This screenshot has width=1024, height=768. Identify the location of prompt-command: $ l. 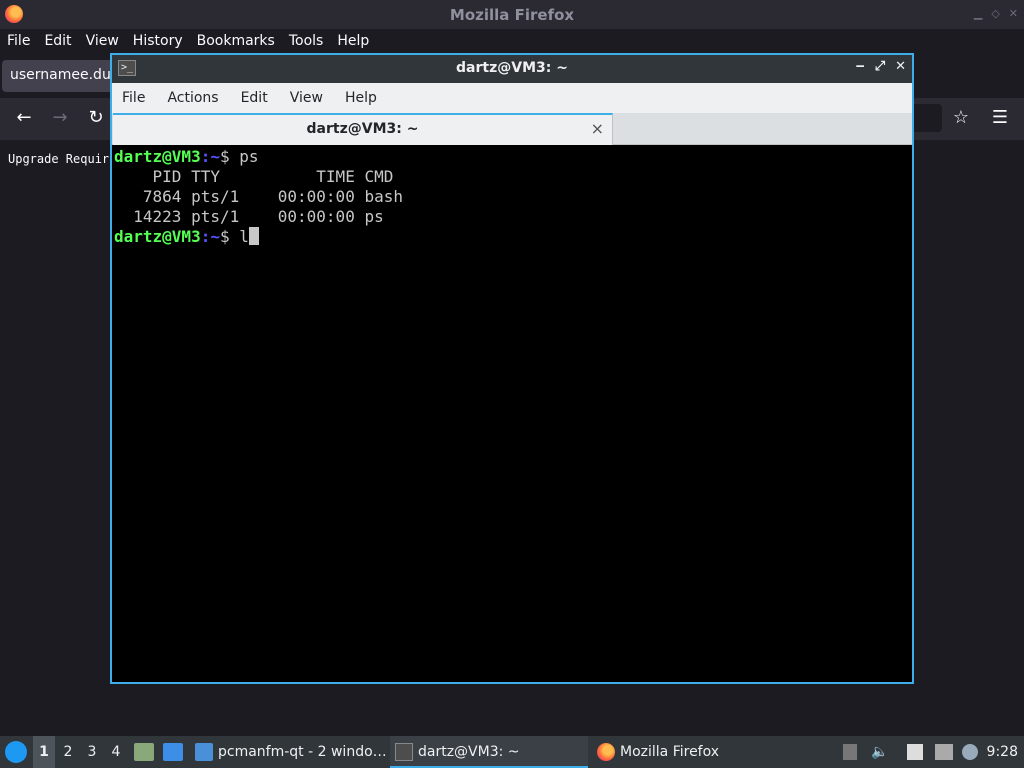
(234, 236).